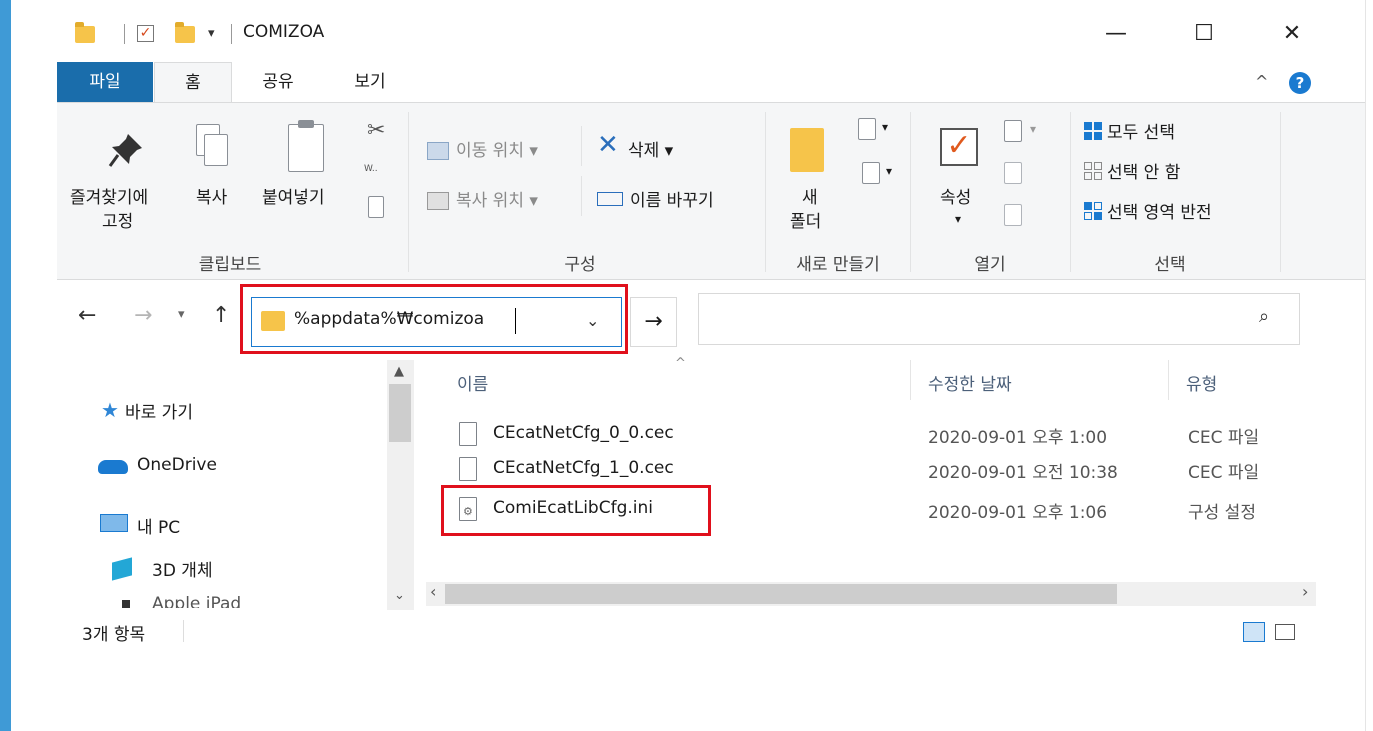  What do you see at coordinates (1013, 215) in the screenshot?
I see `history-icon` at bounding box center [1013, 215].